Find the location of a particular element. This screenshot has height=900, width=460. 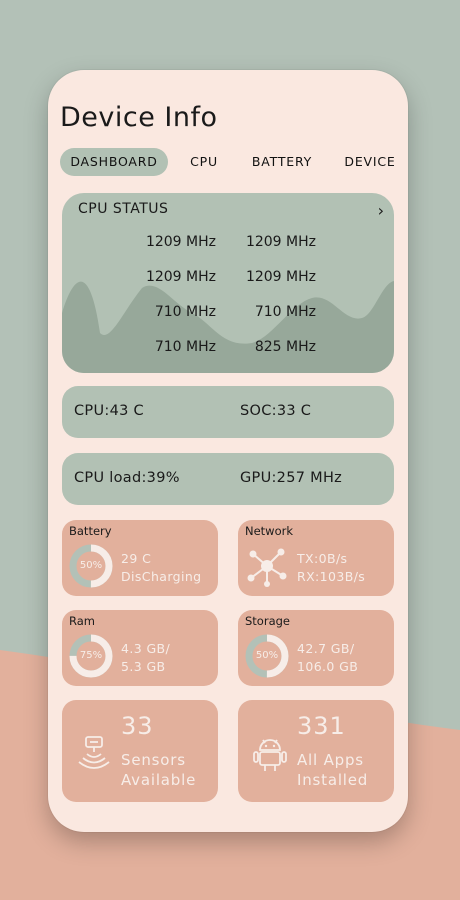

tab-device: DEVICE is located at coordinates (370, 162).